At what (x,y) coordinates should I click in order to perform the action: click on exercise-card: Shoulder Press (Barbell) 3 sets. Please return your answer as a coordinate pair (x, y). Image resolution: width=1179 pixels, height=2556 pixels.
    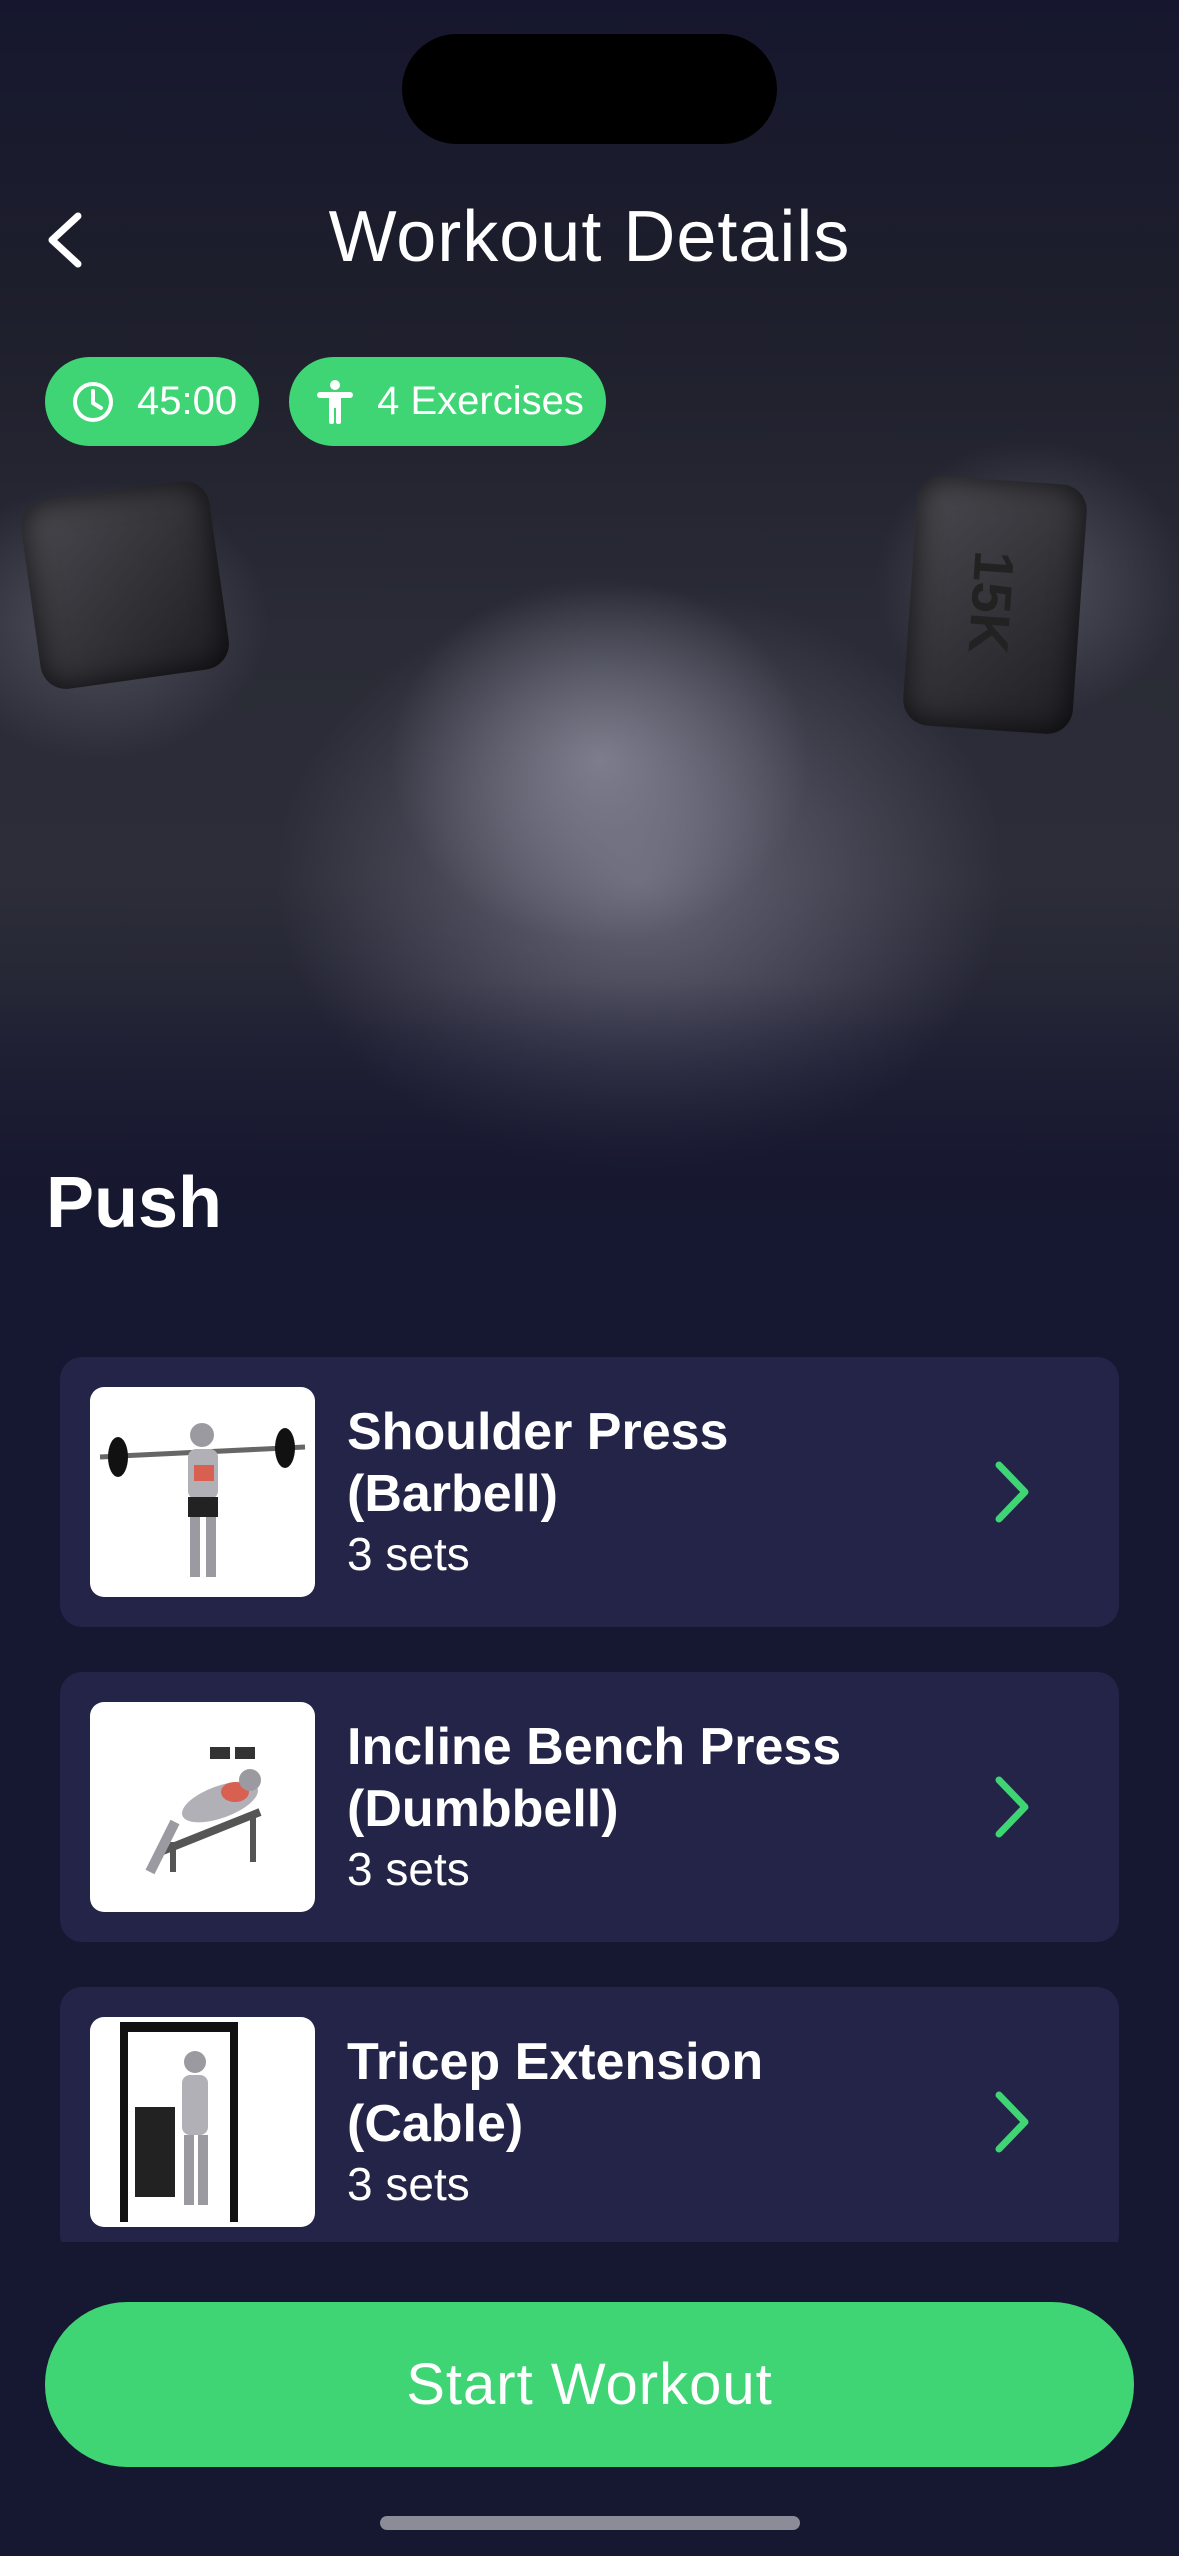
    Looking at the image, I should click on (589, 1492).